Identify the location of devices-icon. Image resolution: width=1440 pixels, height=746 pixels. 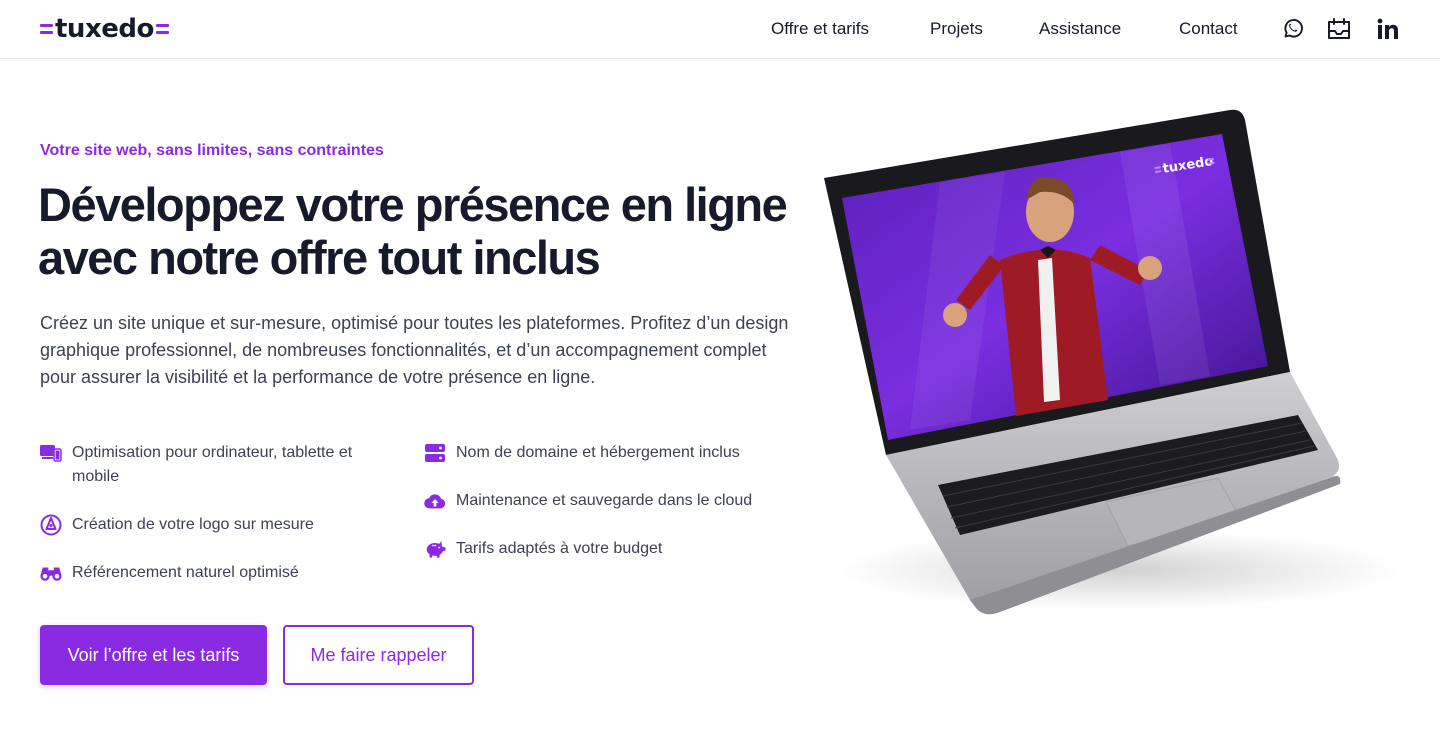
(51, 453).